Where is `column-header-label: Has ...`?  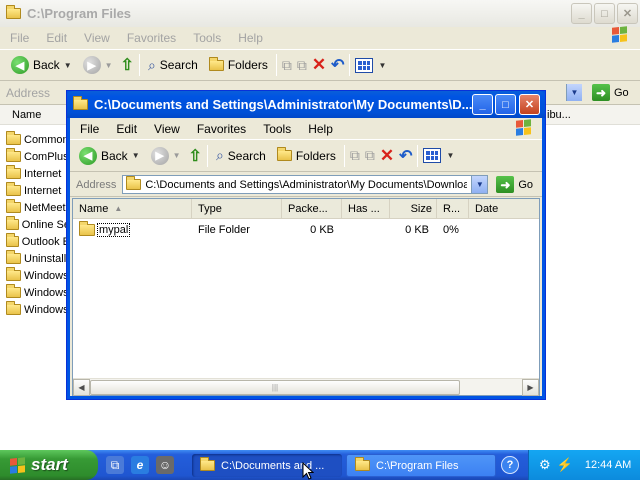
column-header-label: Has ... is located at coordinates (364, 208).